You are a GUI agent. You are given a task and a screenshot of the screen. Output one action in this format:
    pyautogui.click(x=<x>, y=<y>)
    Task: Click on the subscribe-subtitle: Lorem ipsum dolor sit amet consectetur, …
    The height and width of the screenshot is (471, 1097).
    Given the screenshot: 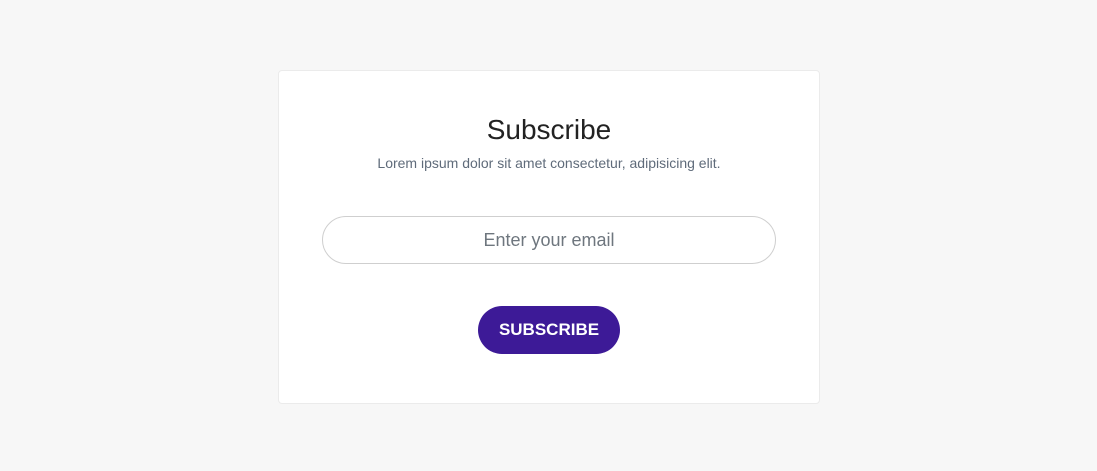 What is the action you would take?
    pyautogui.click(x=549, y=163)
    